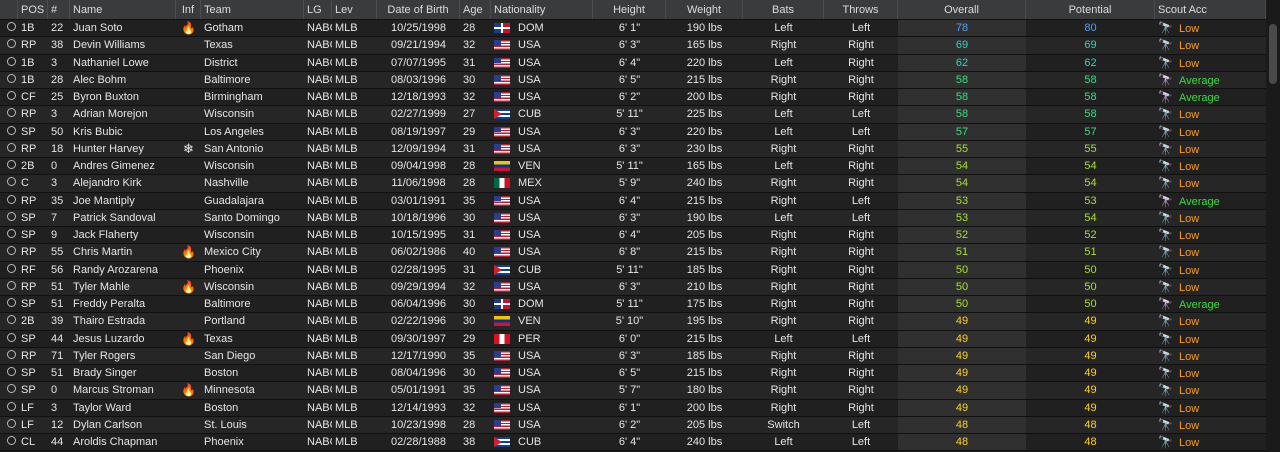 This screenshot has height=452, width=1280. What do you see at coordinates (475, 9) in the screenshot?
I see `column-header-age: Age` at bounding box center [475, 9].